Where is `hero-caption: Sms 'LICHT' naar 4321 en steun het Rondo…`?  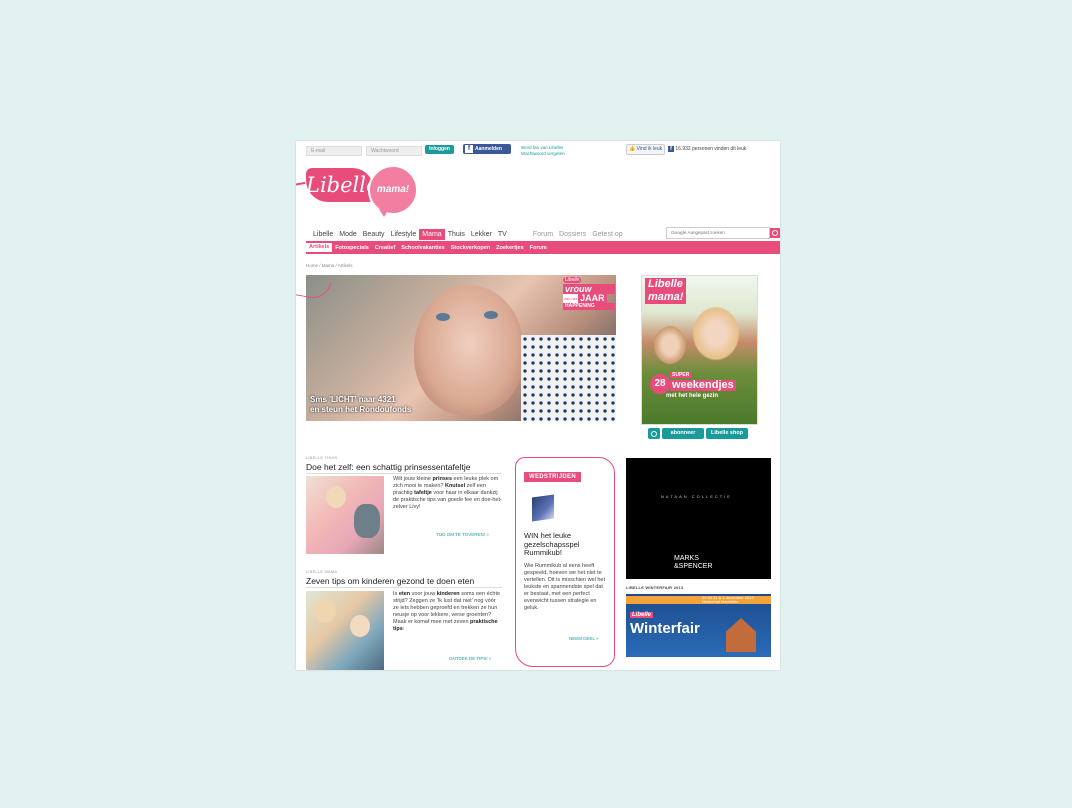 hero-caption: Sms 'LICHT' naar 4321 en steun het Rondo… is located at coordinates (360, 405).